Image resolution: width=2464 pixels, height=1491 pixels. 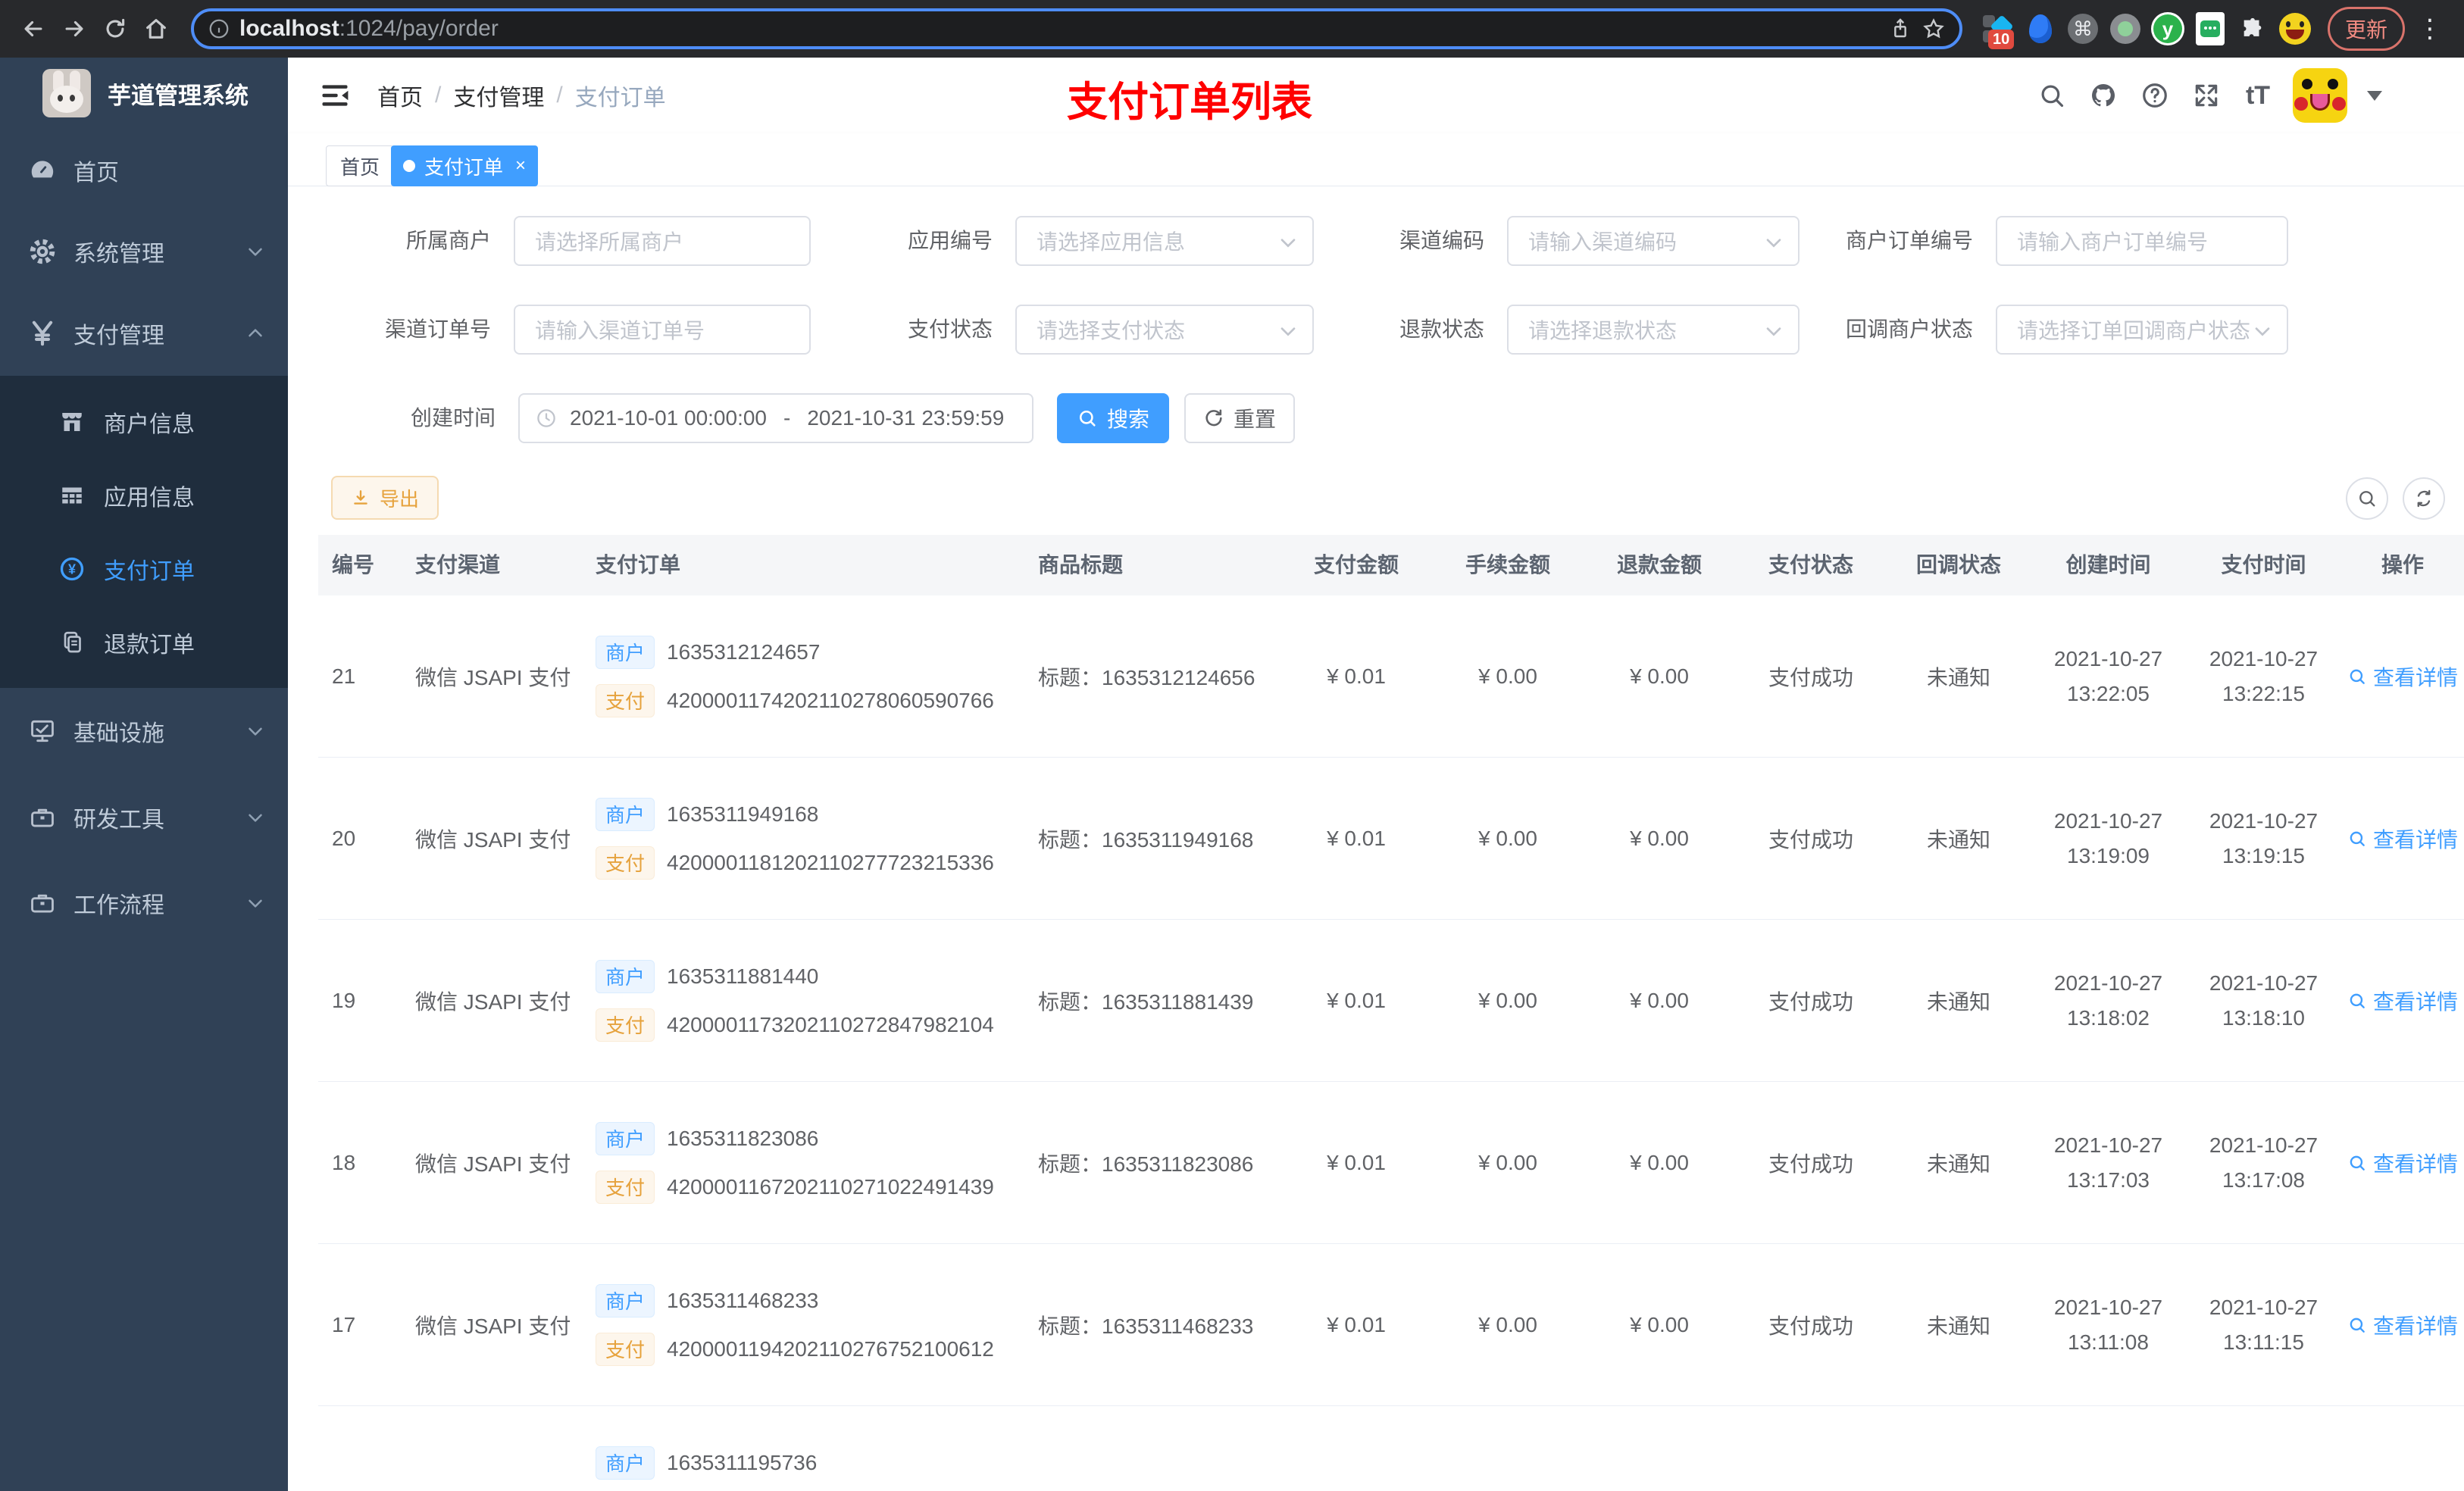 I want to click on toggle-search-button, so click(x=2367, y=498).